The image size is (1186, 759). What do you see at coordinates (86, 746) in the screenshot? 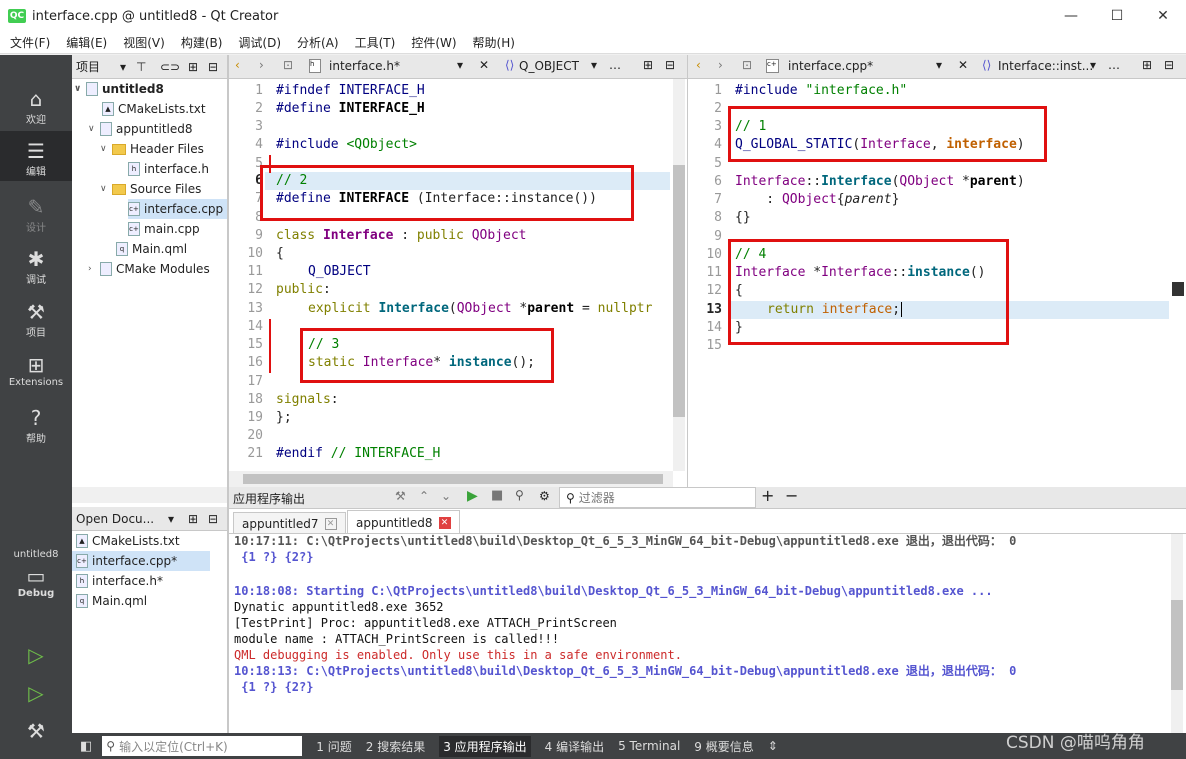
I see `toggle-sidebar-icon: ◧` at bounding box center [86, 746].